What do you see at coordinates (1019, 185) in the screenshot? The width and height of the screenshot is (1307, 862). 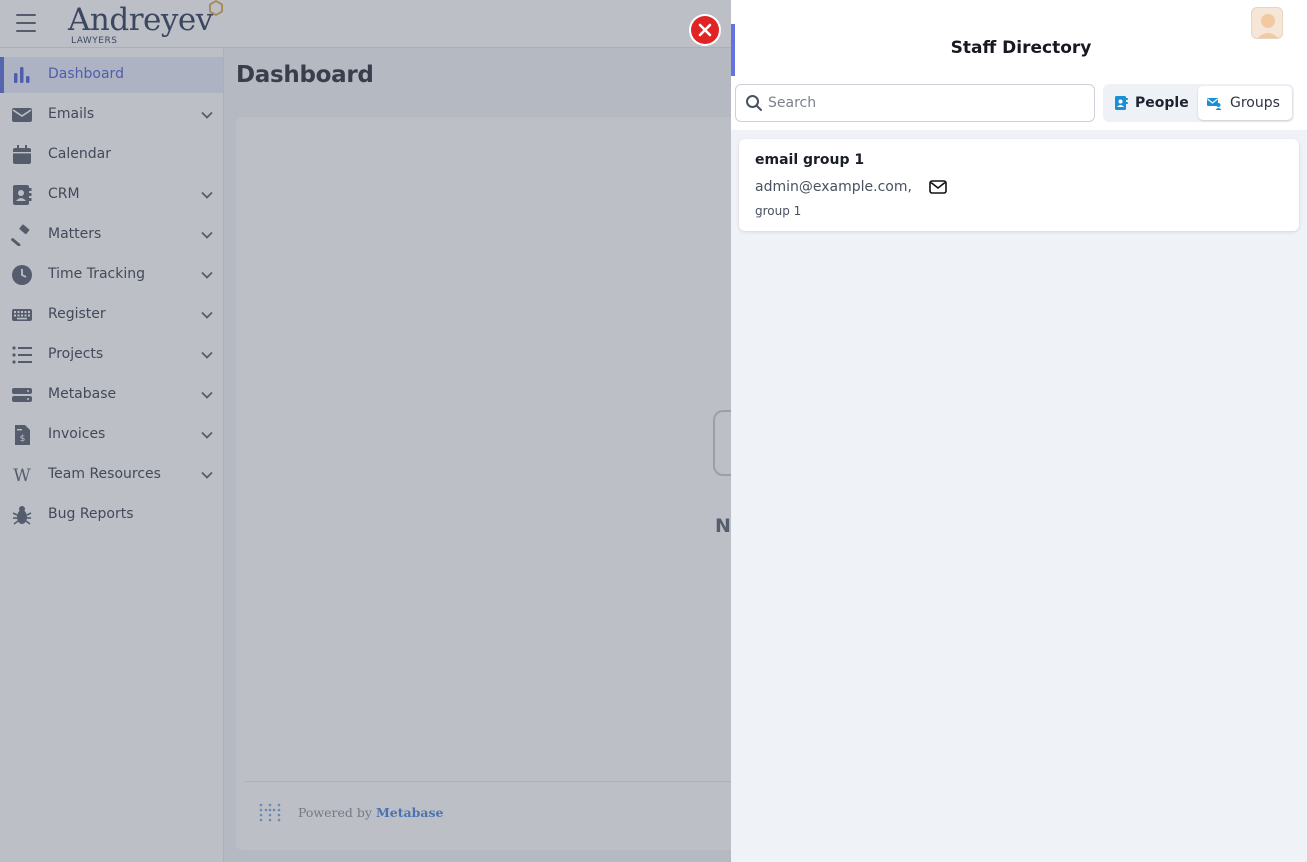 I see `group-card: email group 1 admin@example.com, group 1` at bounding box center [1019, 185].